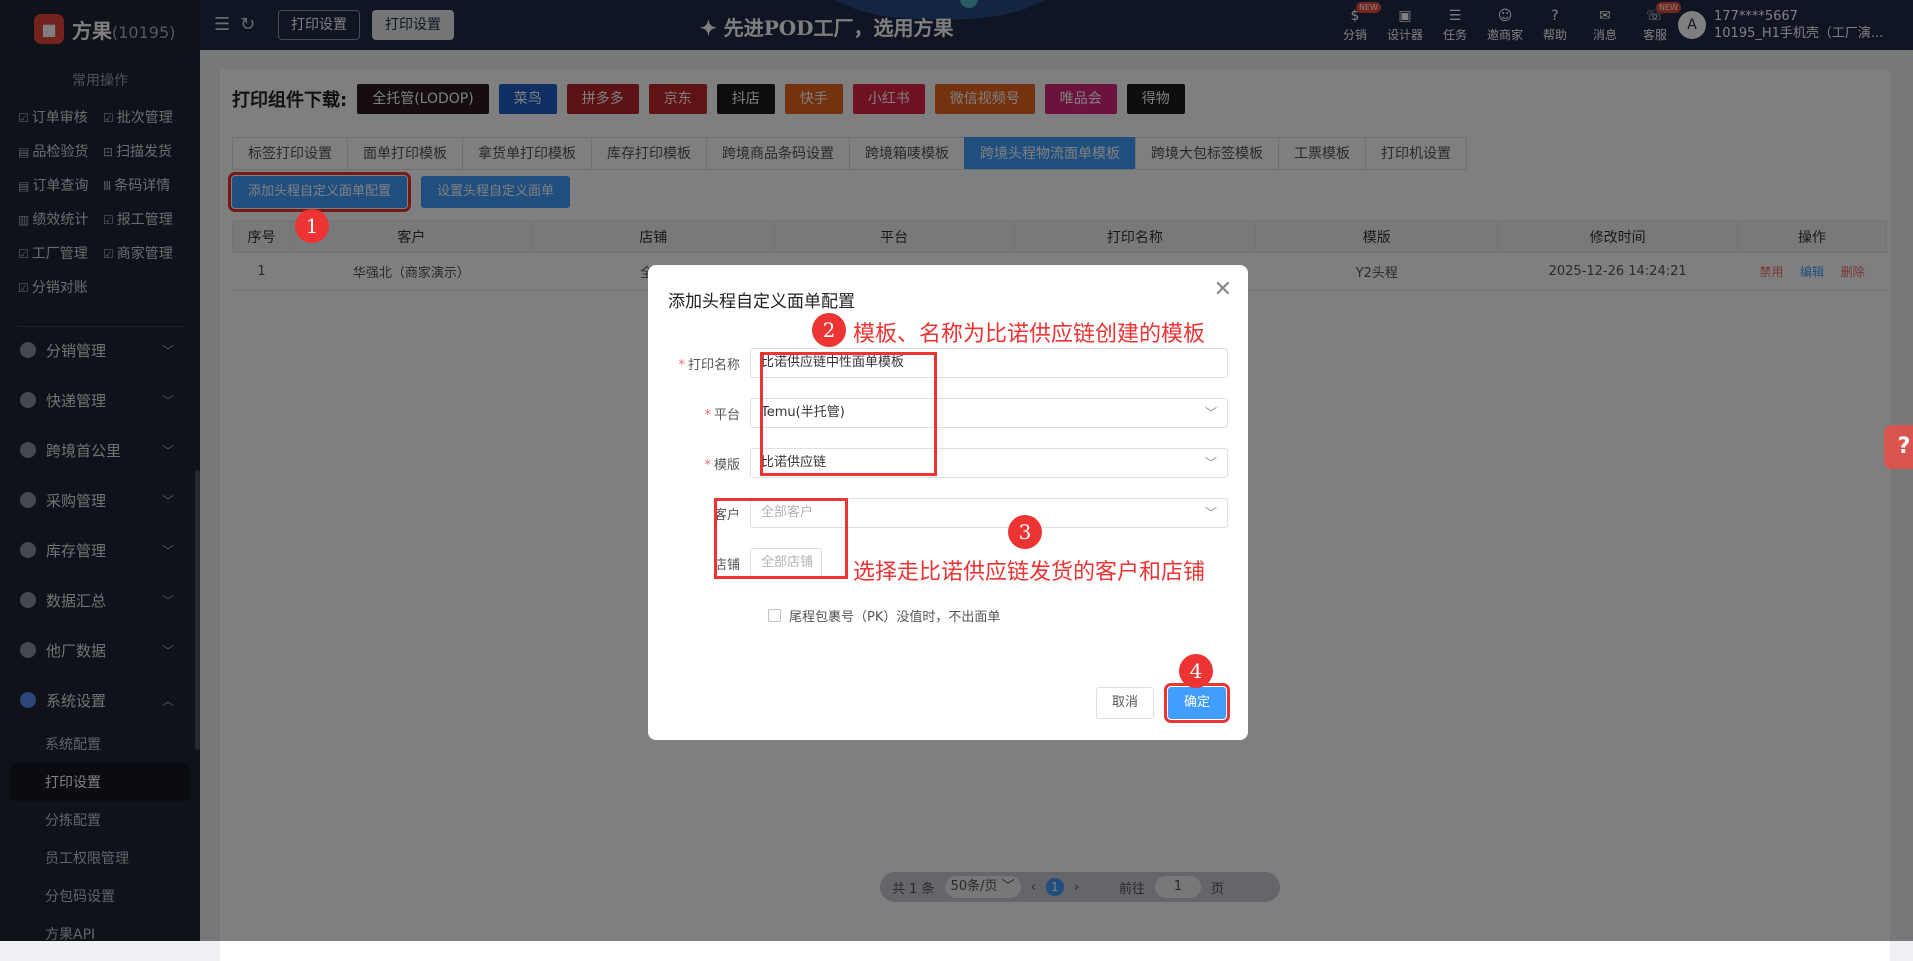 Image resolution: width=1913 pixels, height=961 pixels. I want to click on help-float-button: ?, so click(1898, 447).